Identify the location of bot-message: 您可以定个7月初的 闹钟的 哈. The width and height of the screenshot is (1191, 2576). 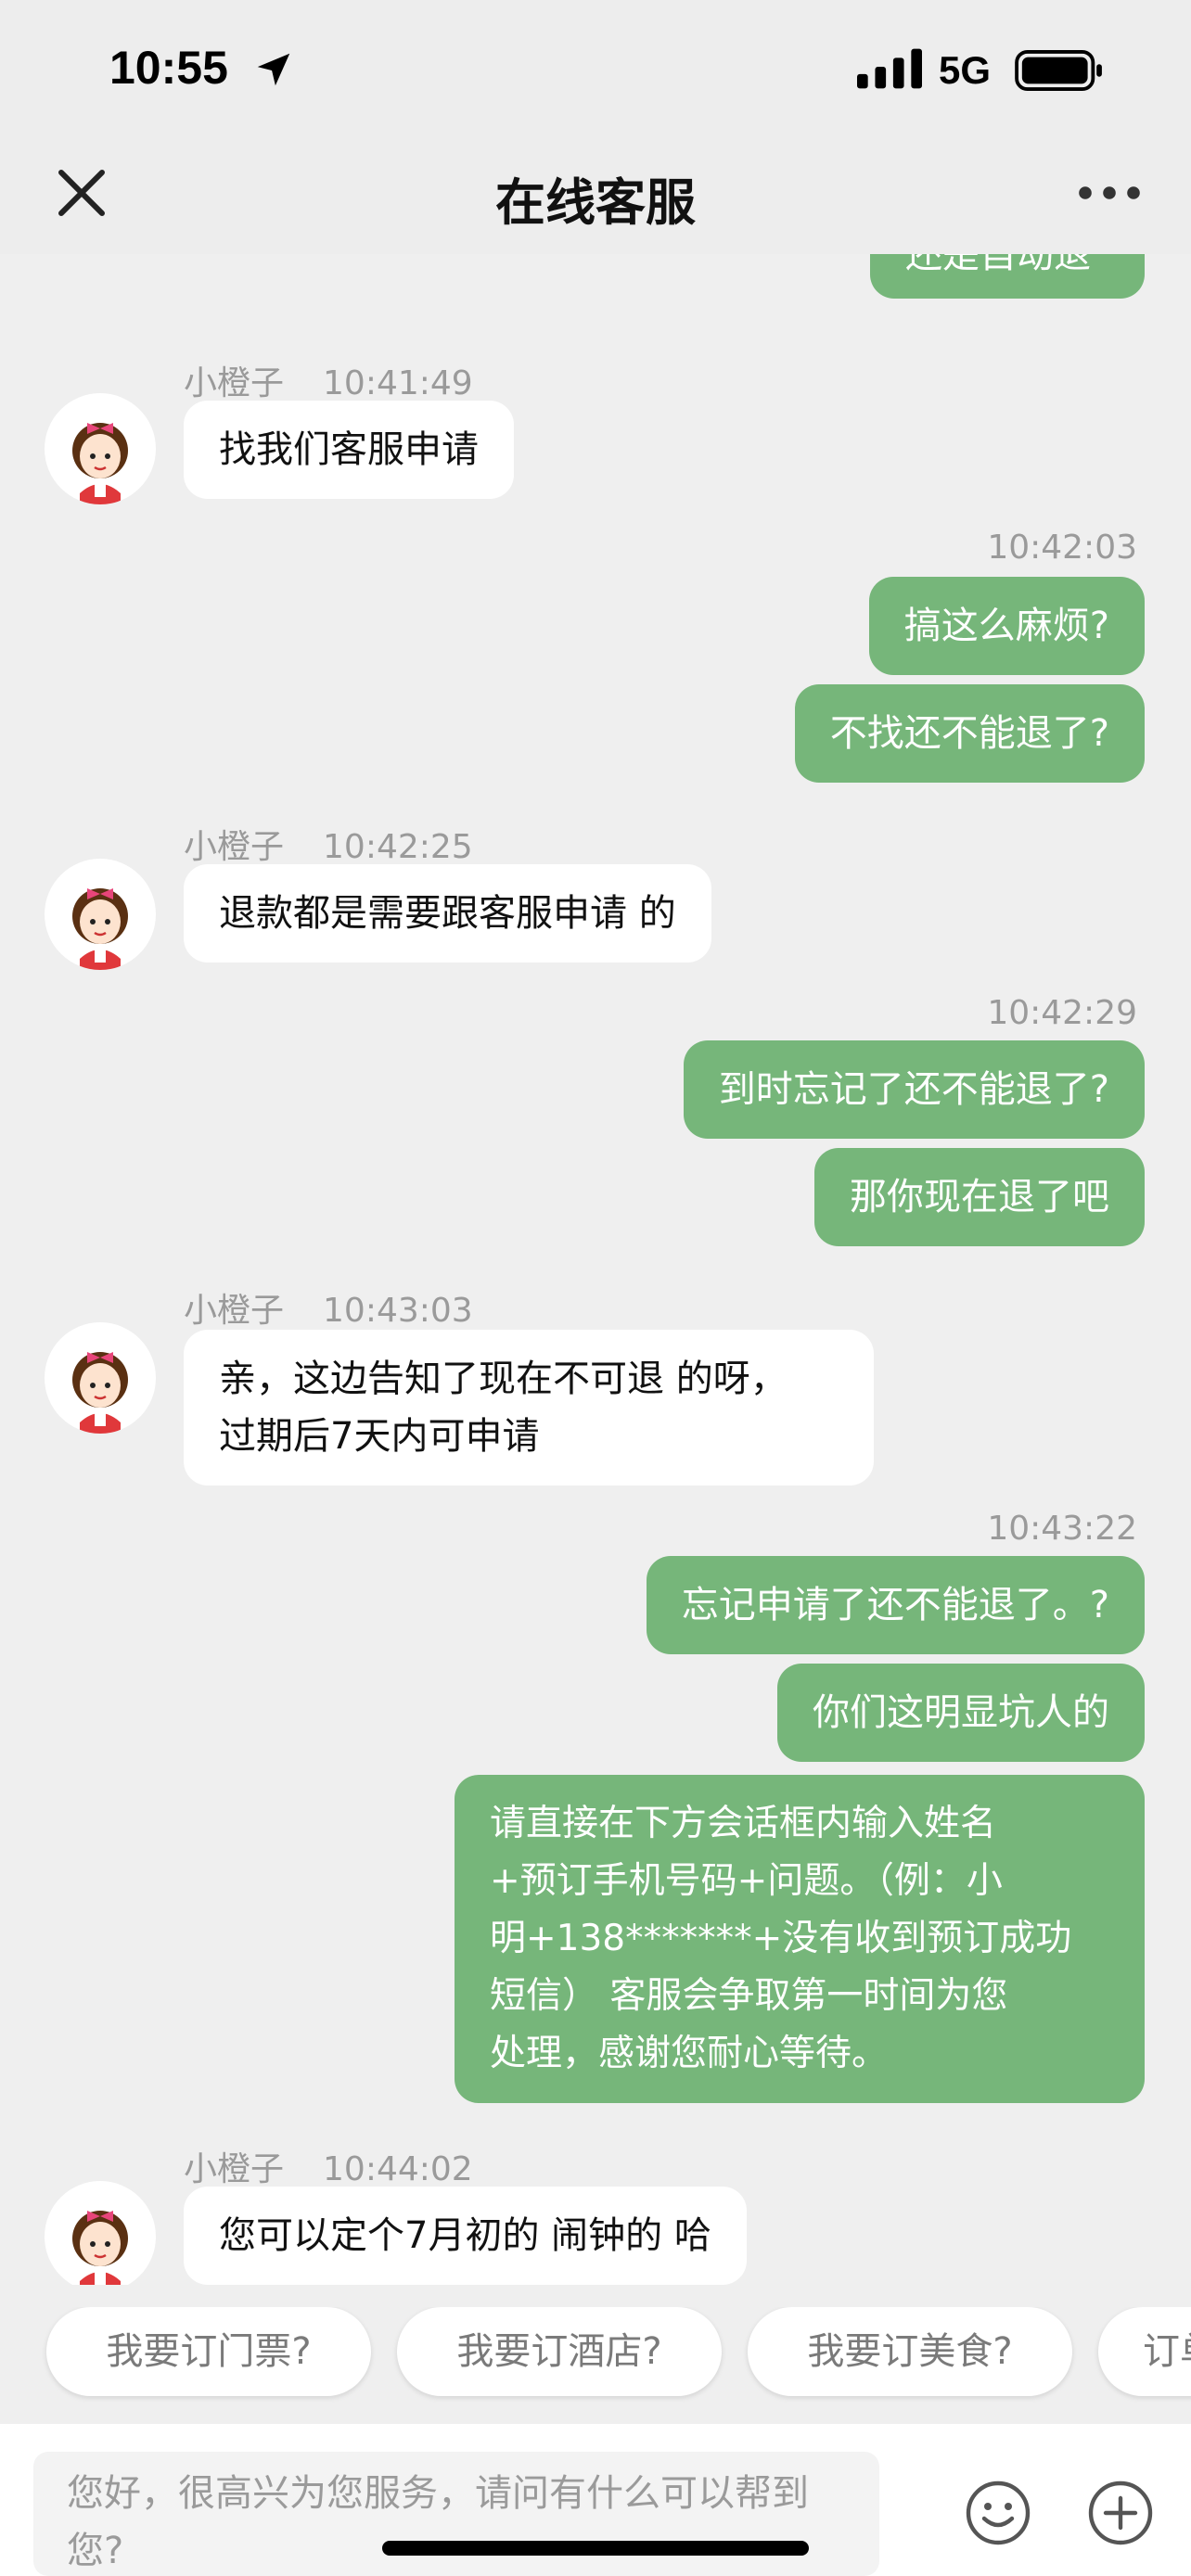
(465, 2236).